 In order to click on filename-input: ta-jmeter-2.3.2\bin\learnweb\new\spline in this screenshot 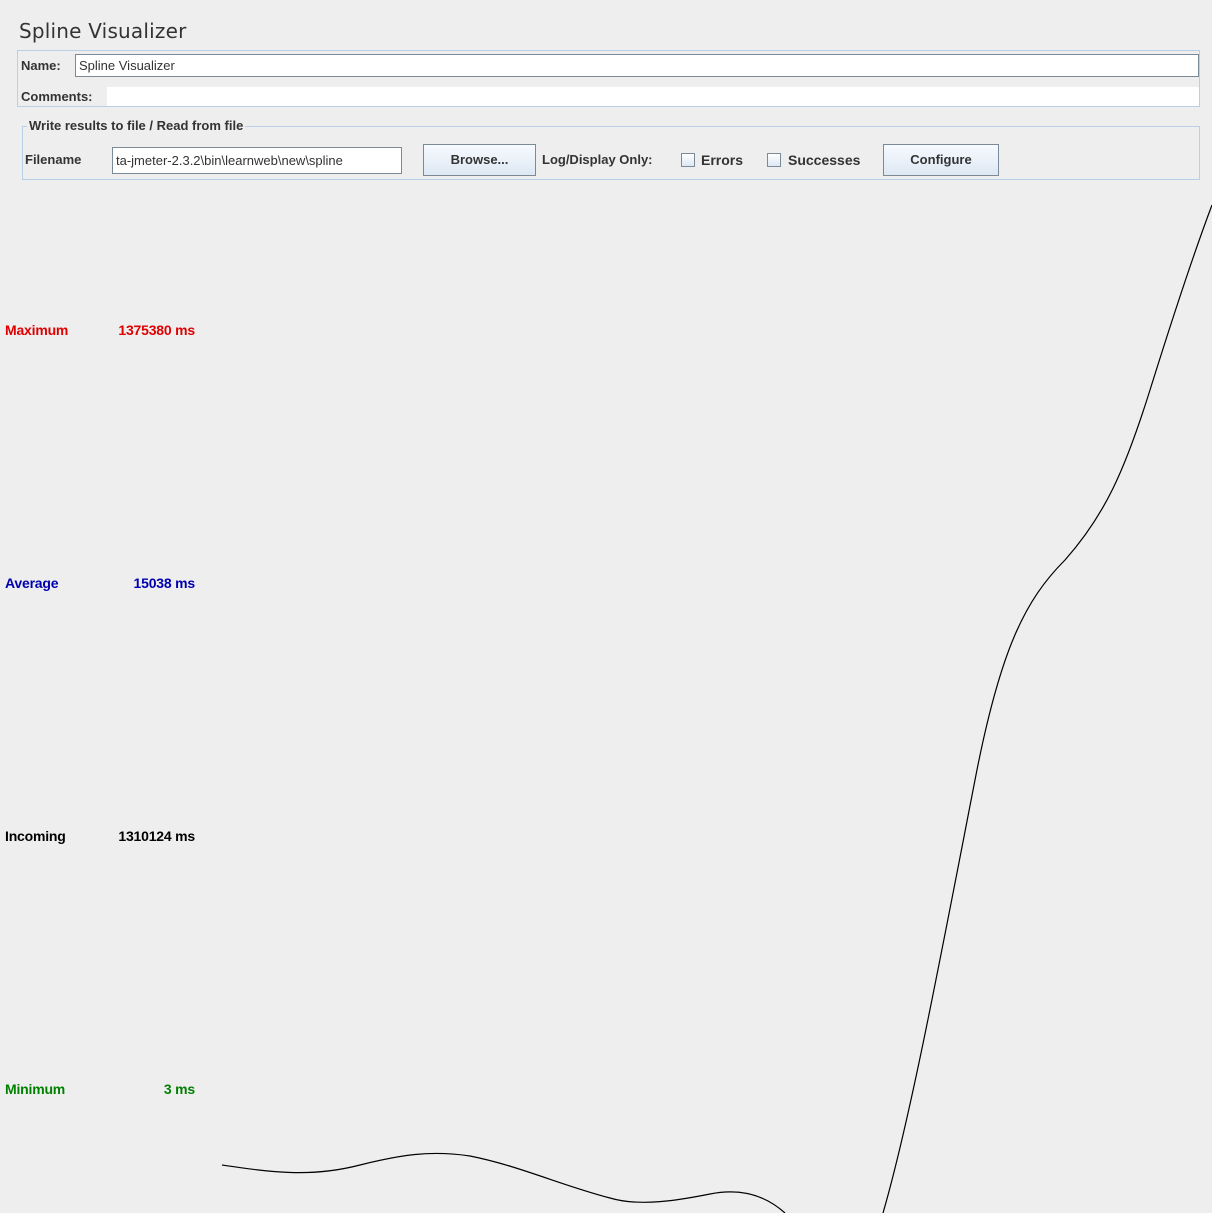, I will do `click(257, 160)`.